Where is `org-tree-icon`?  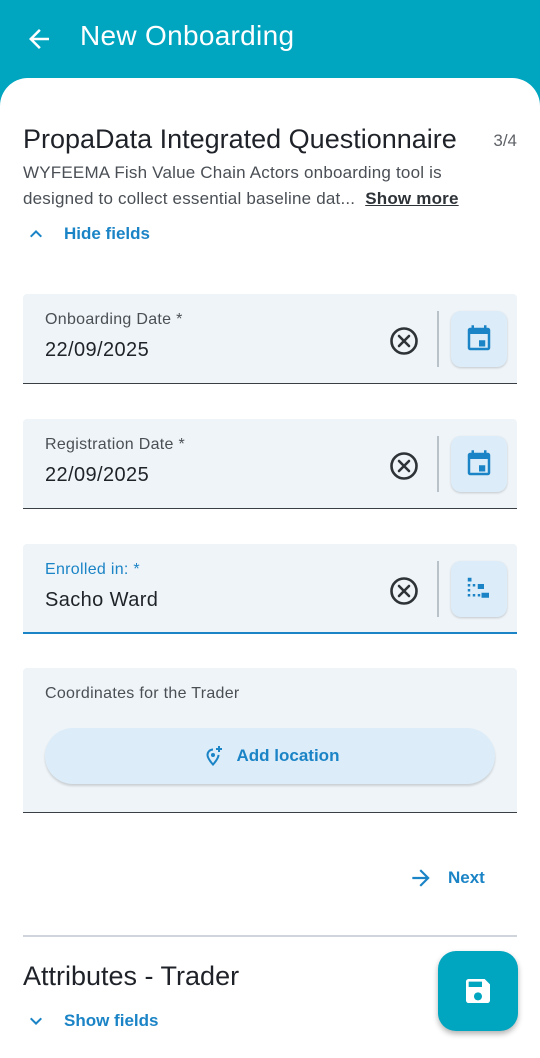
org-tree-icon is located at coordinates (478, 587).